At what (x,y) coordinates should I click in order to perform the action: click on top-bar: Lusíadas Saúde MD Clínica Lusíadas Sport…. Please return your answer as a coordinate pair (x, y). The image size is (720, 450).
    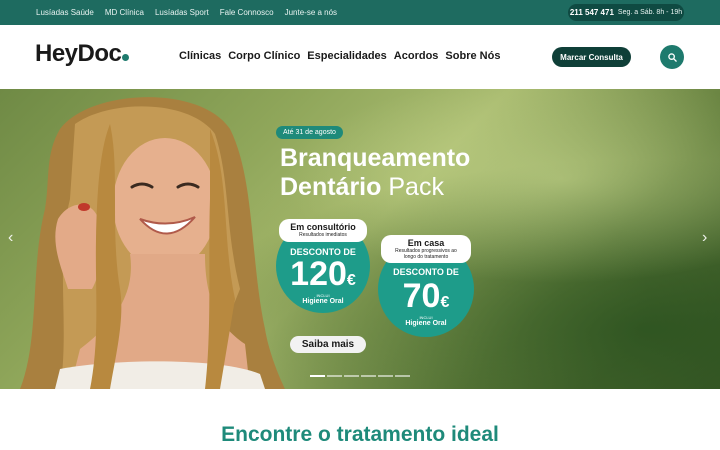
    Looking at the image, I should click on (360, 12).